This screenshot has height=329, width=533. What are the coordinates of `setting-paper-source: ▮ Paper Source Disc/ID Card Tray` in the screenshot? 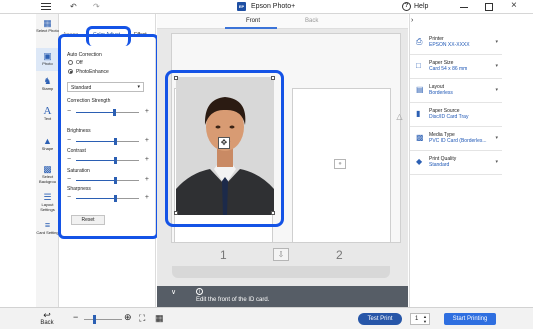 It's located at (456, 115).